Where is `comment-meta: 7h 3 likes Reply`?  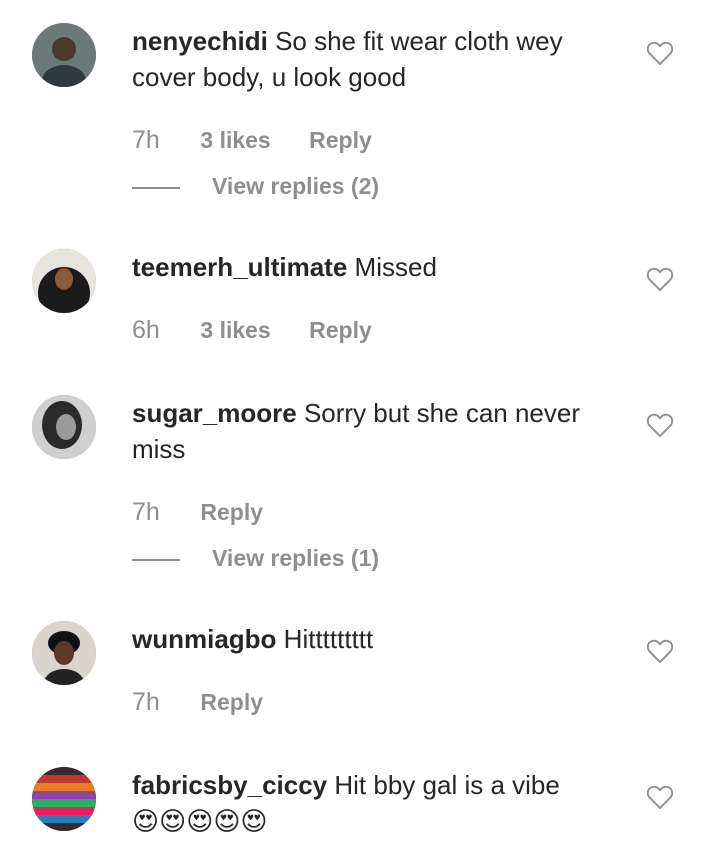 comment-meta: 7h 3 likes Reply is located at coordinates (252, 140).